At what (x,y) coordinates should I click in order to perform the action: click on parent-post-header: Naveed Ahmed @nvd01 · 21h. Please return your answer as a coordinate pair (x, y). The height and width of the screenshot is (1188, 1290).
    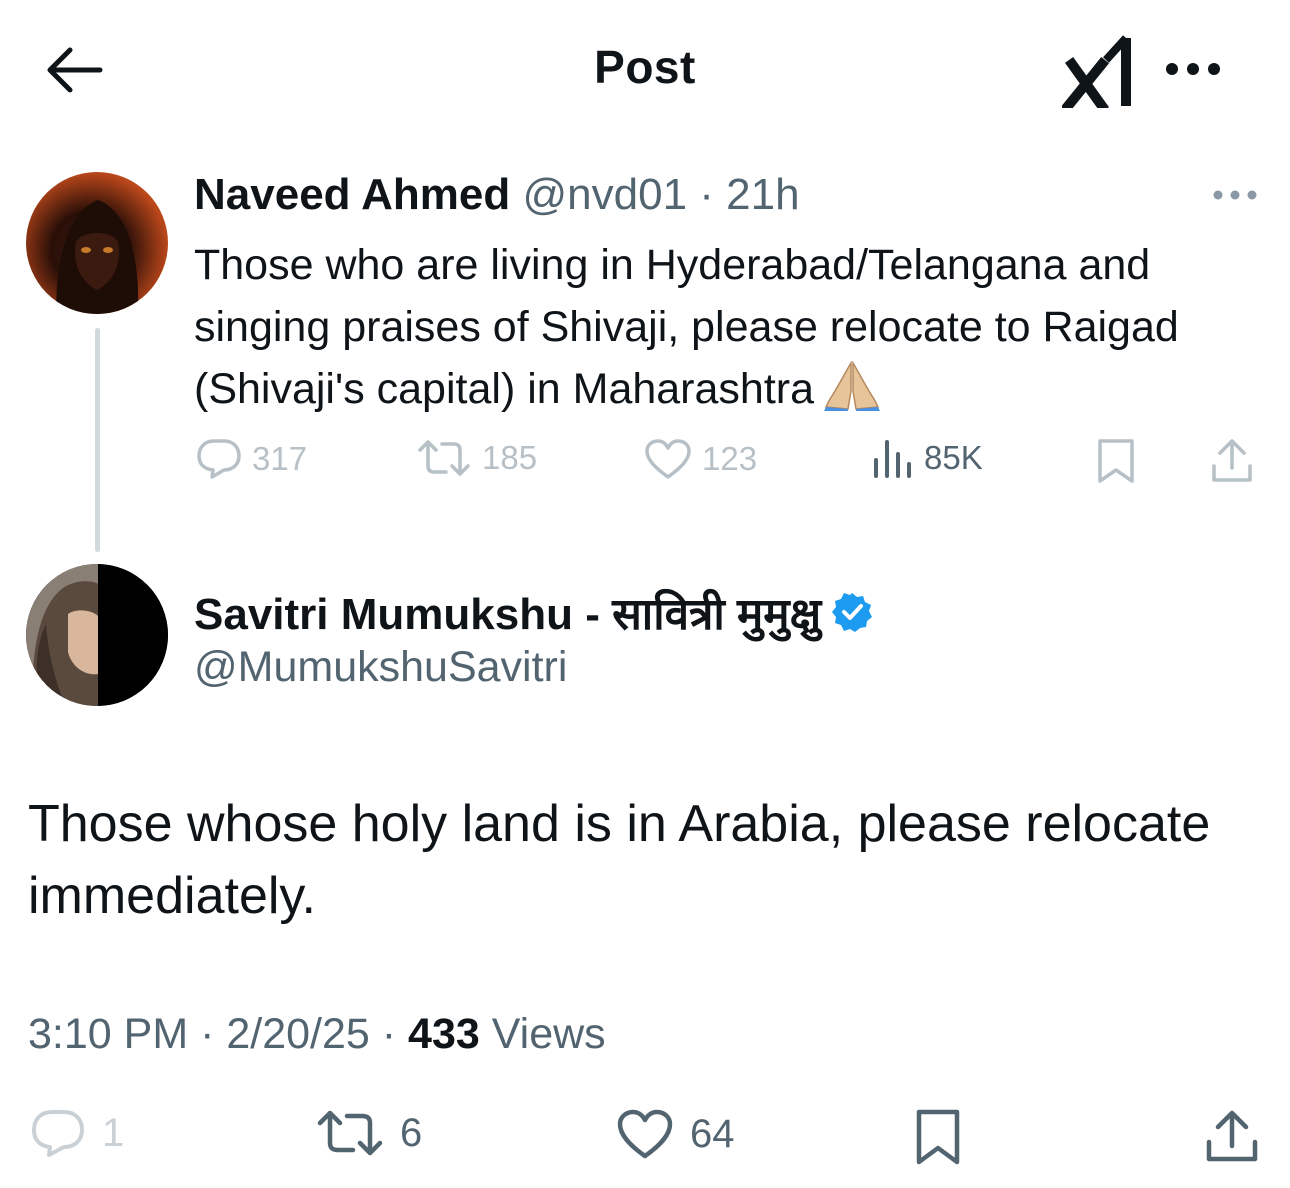
    Looking at the image, I should click on (497, 195).